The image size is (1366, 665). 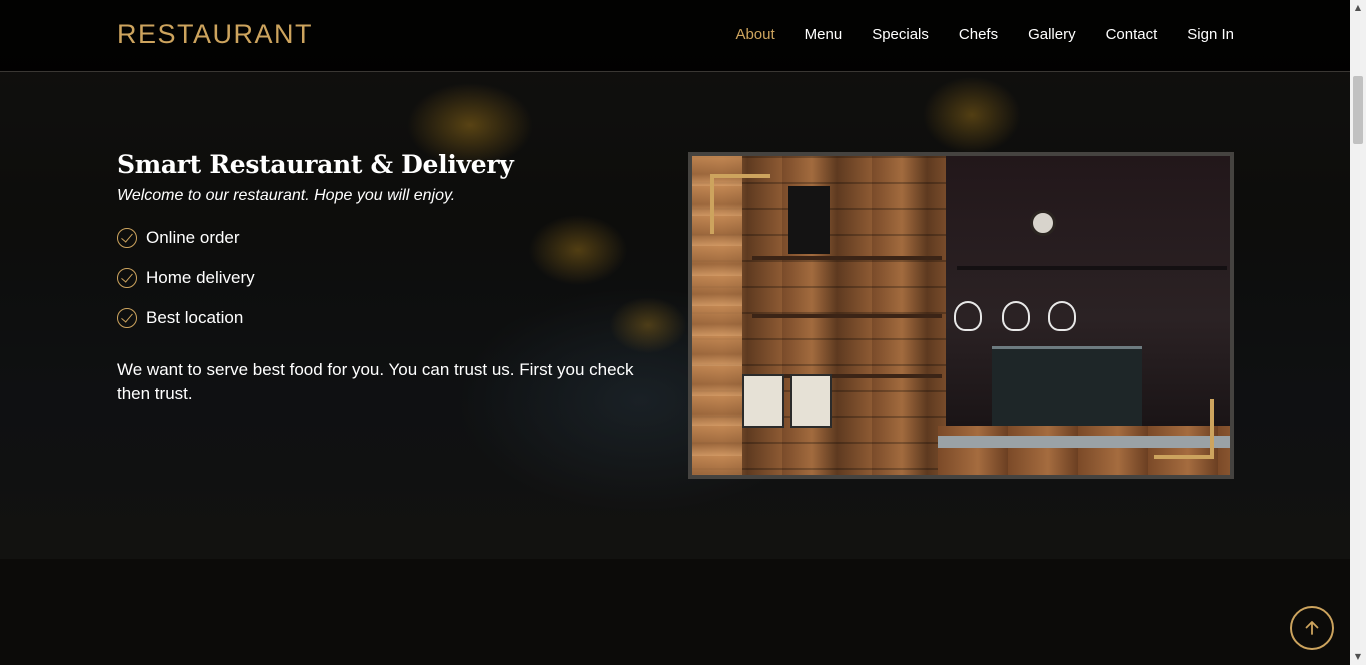 I want to click on feature-item: Home delivery, so click(x=377, y=278).